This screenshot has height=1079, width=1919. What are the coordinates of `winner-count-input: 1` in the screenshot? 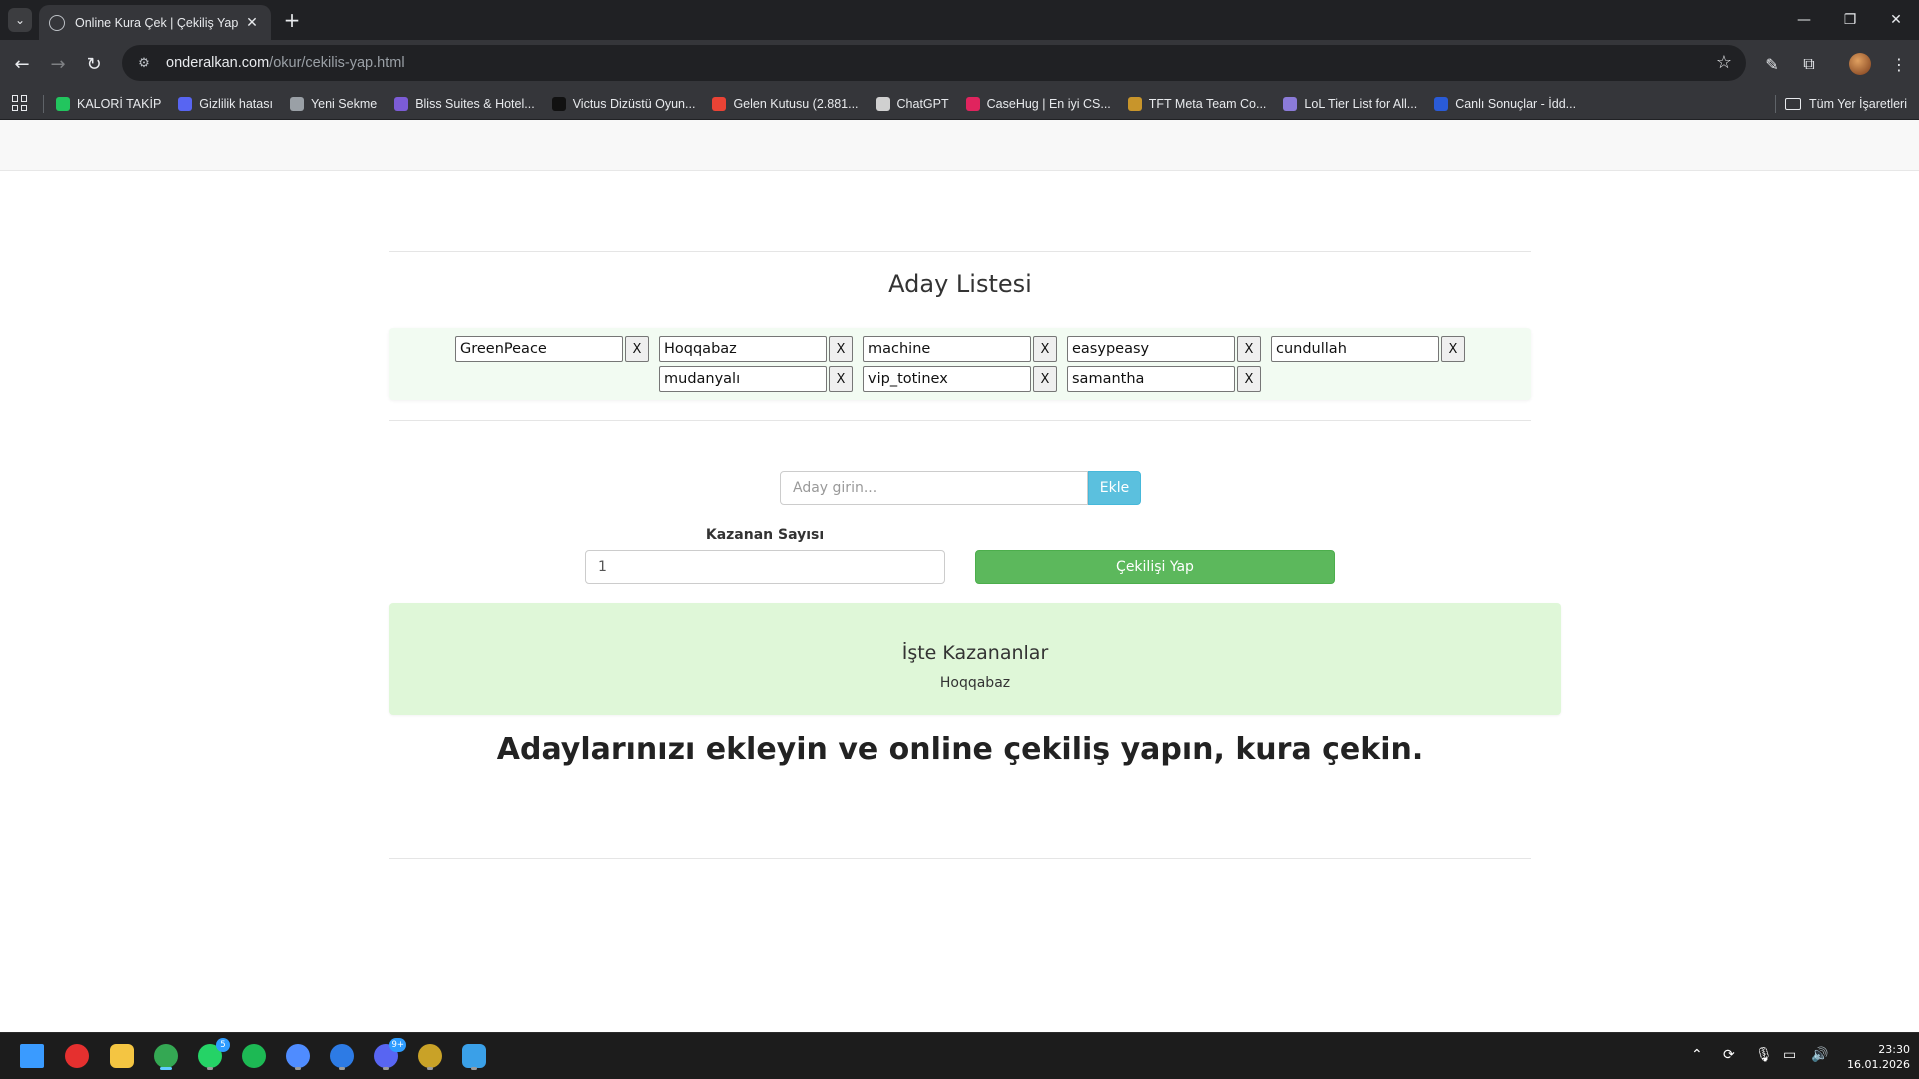 It's located at (765, 567).